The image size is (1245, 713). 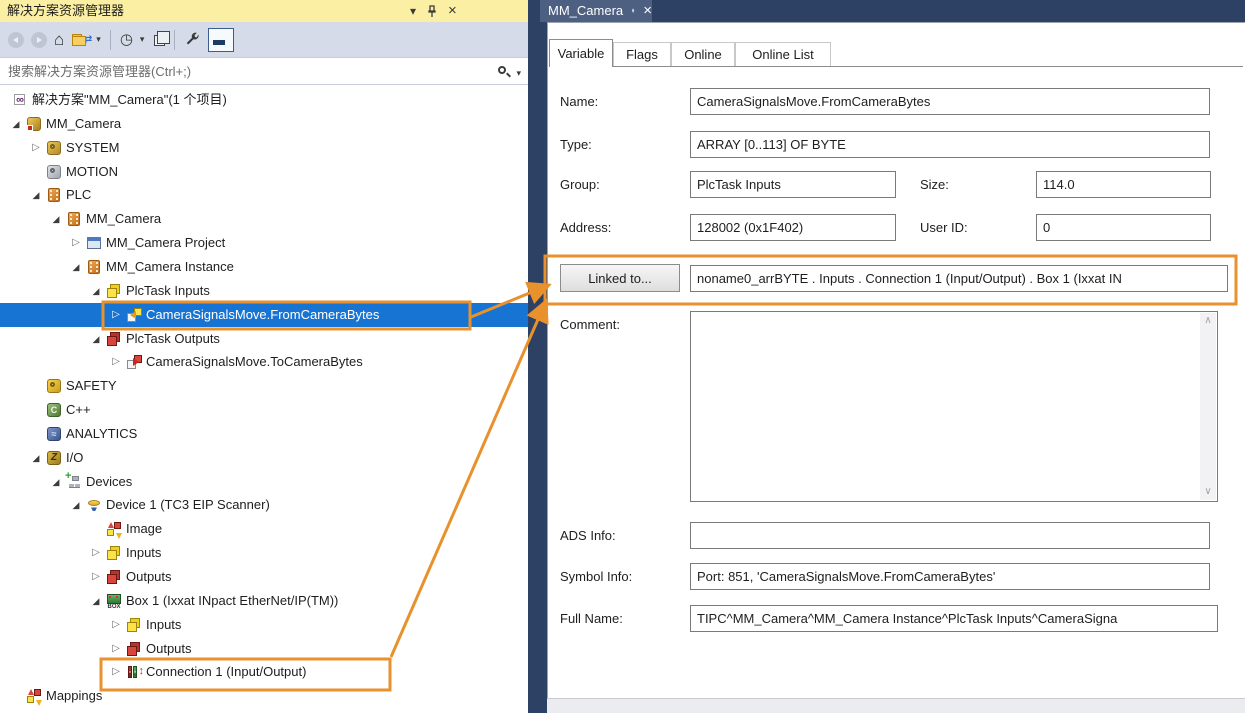 I want to click on tree-item-mm-camera-1: 解决方案"MM_Camera"(1 个项目), so click(x=264, y=100).